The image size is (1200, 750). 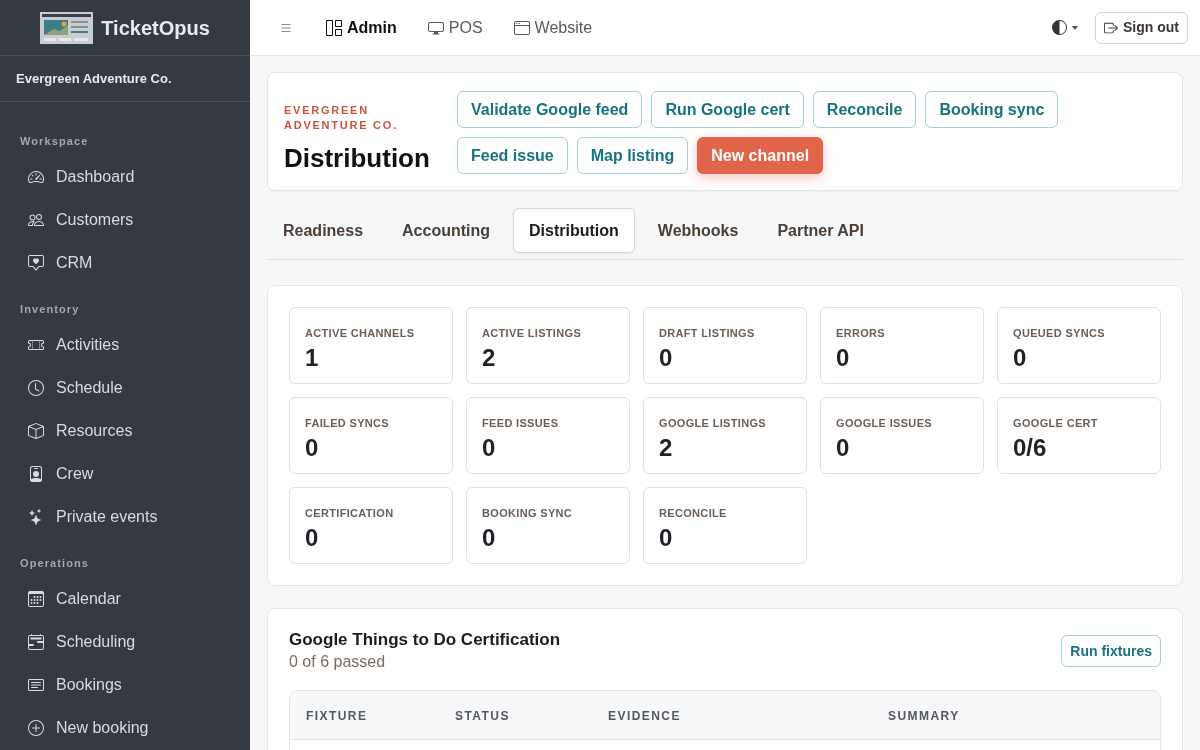 I want to click on logo-thumbnail, so click(x=67, y=27).